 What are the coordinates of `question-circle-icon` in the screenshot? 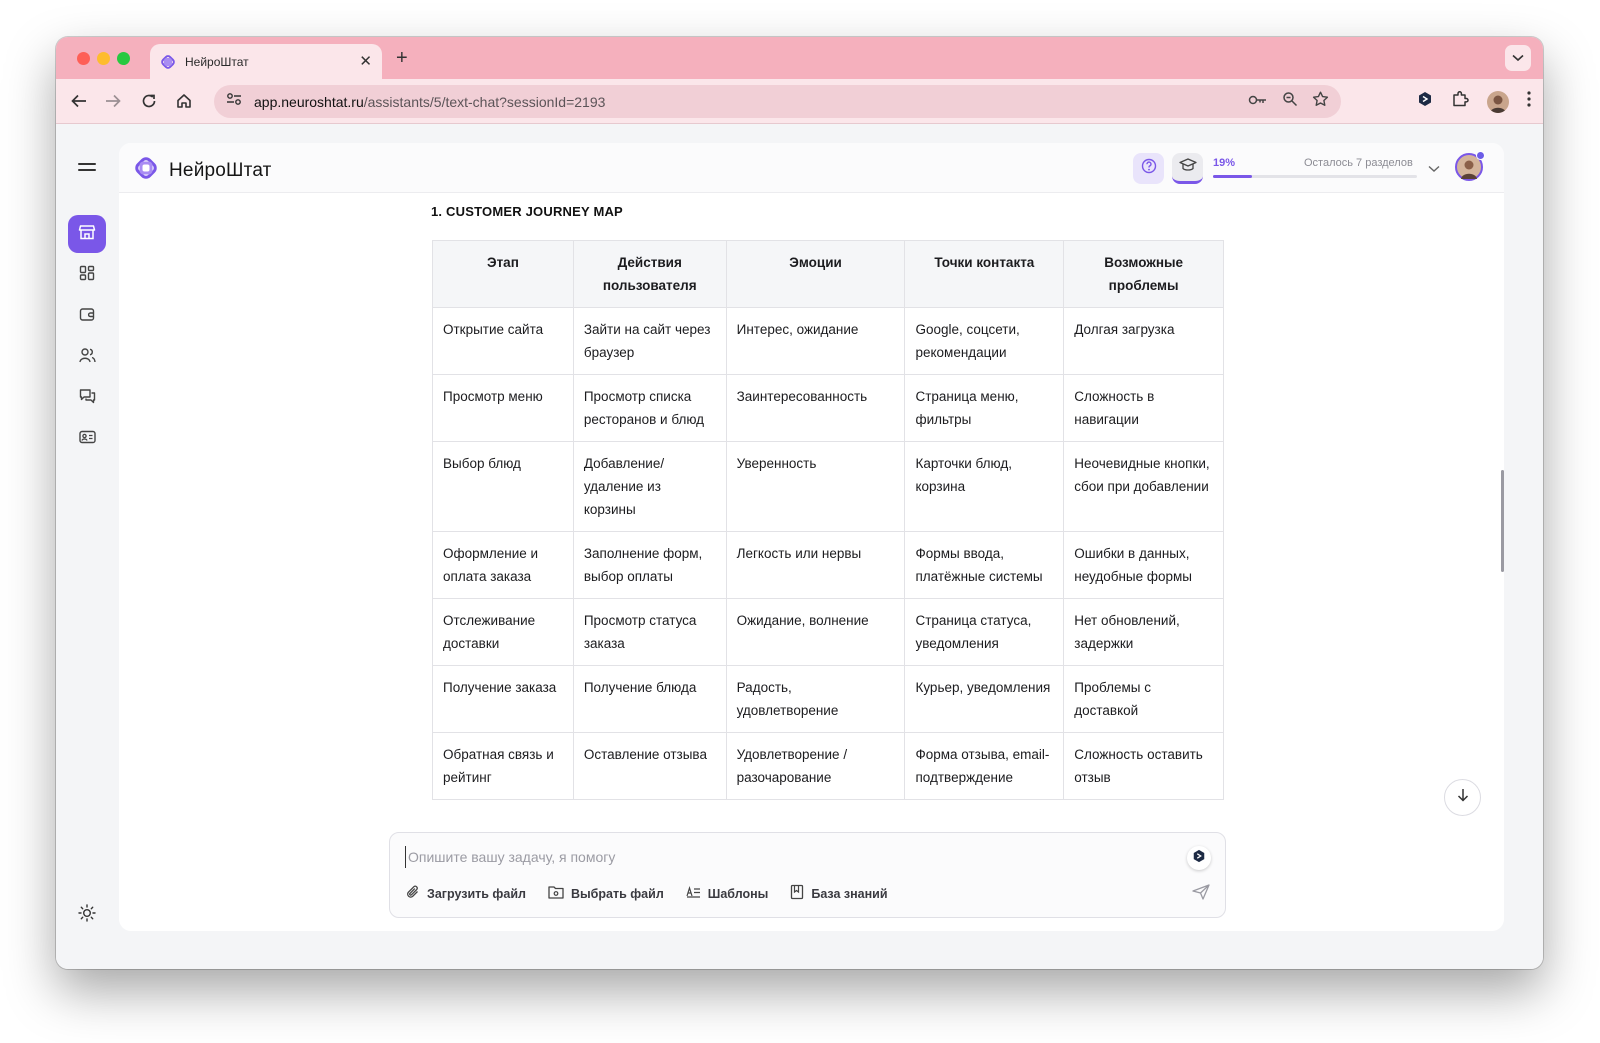 It's located at (1149, 168).